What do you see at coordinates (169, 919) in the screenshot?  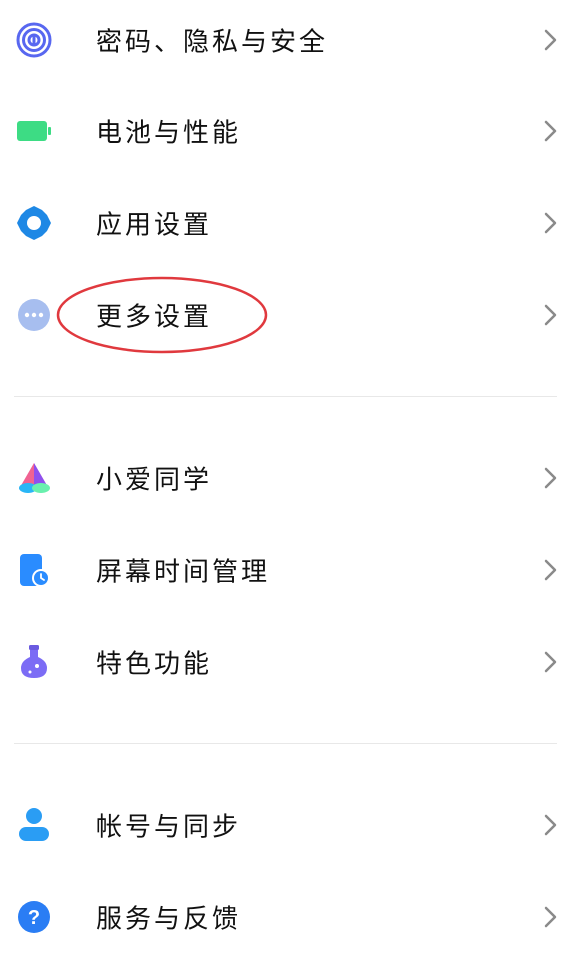 I see `settings-item-label: 服务与反馈` at bounding box center [169, 919].